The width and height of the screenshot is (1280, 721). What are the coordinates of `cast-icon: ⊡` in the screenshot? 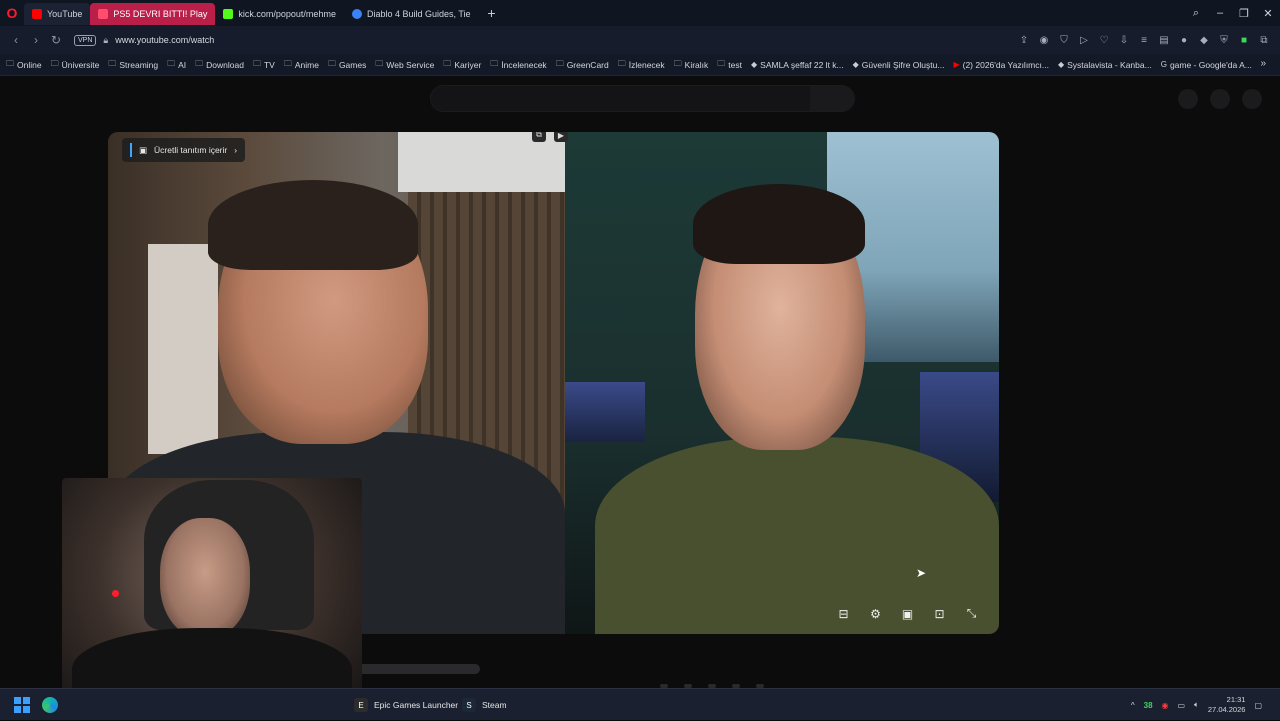 It's located at (939, 613).